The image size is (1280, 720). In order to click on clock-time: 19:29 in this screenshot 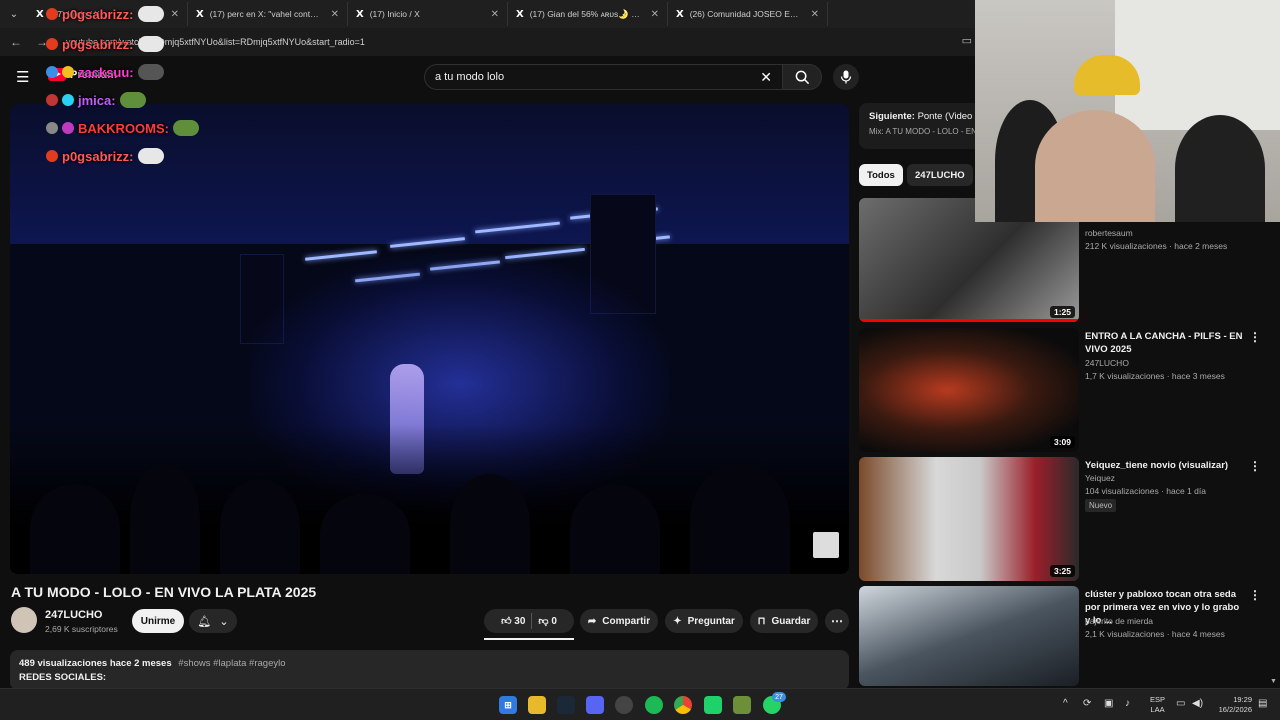, I will do `click(1242, 699)`.